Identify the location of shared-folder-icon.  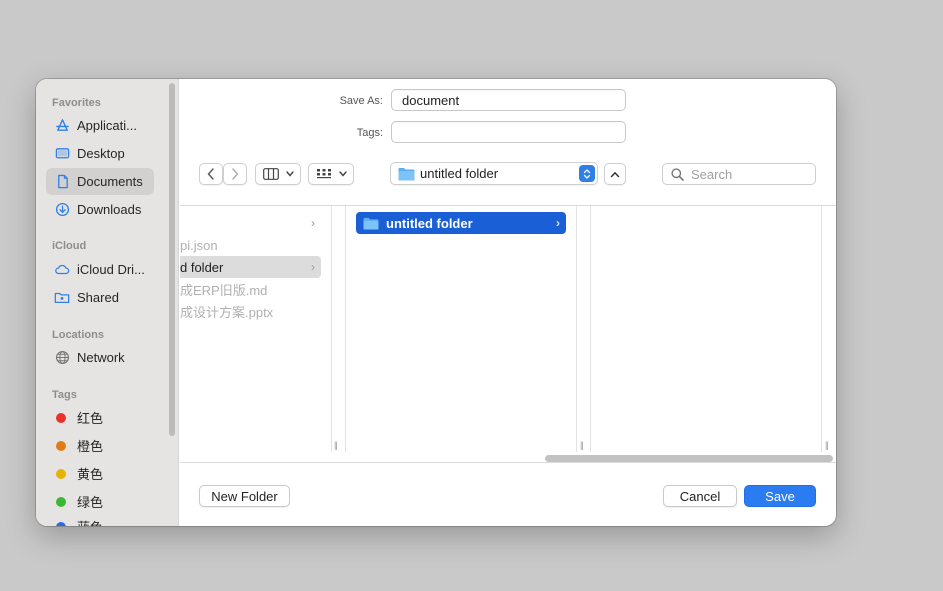
(62, 298).